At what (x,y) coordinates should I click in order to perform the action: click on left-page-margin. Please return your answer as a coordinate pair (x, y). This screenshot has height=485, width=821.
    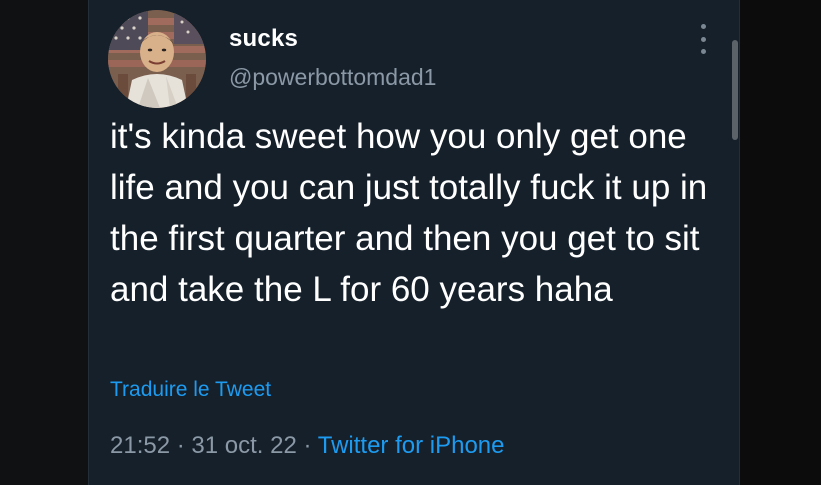
    Looking at the image, I should click on (44, 242).